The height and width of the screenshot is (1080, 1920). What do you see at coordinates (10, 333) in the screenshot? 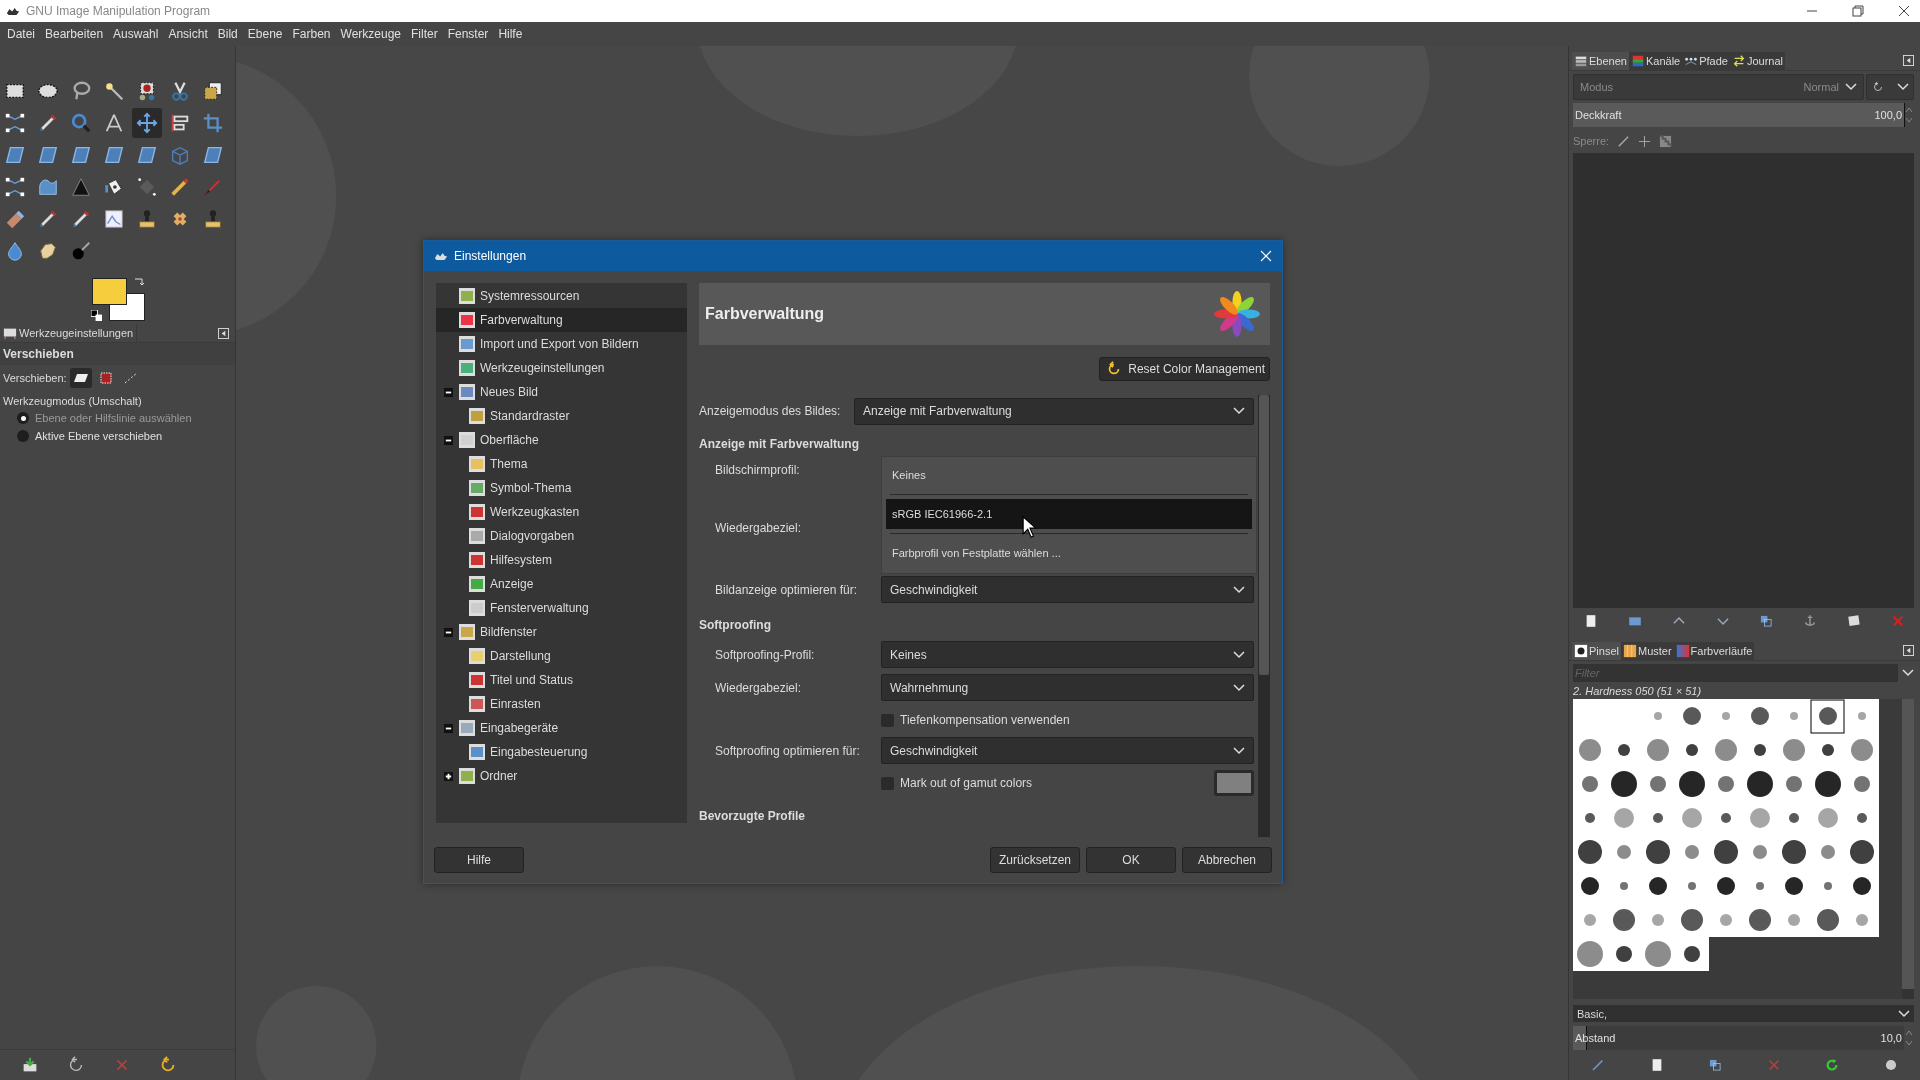
I see `easel-icon` at bounding box center [10, 333].